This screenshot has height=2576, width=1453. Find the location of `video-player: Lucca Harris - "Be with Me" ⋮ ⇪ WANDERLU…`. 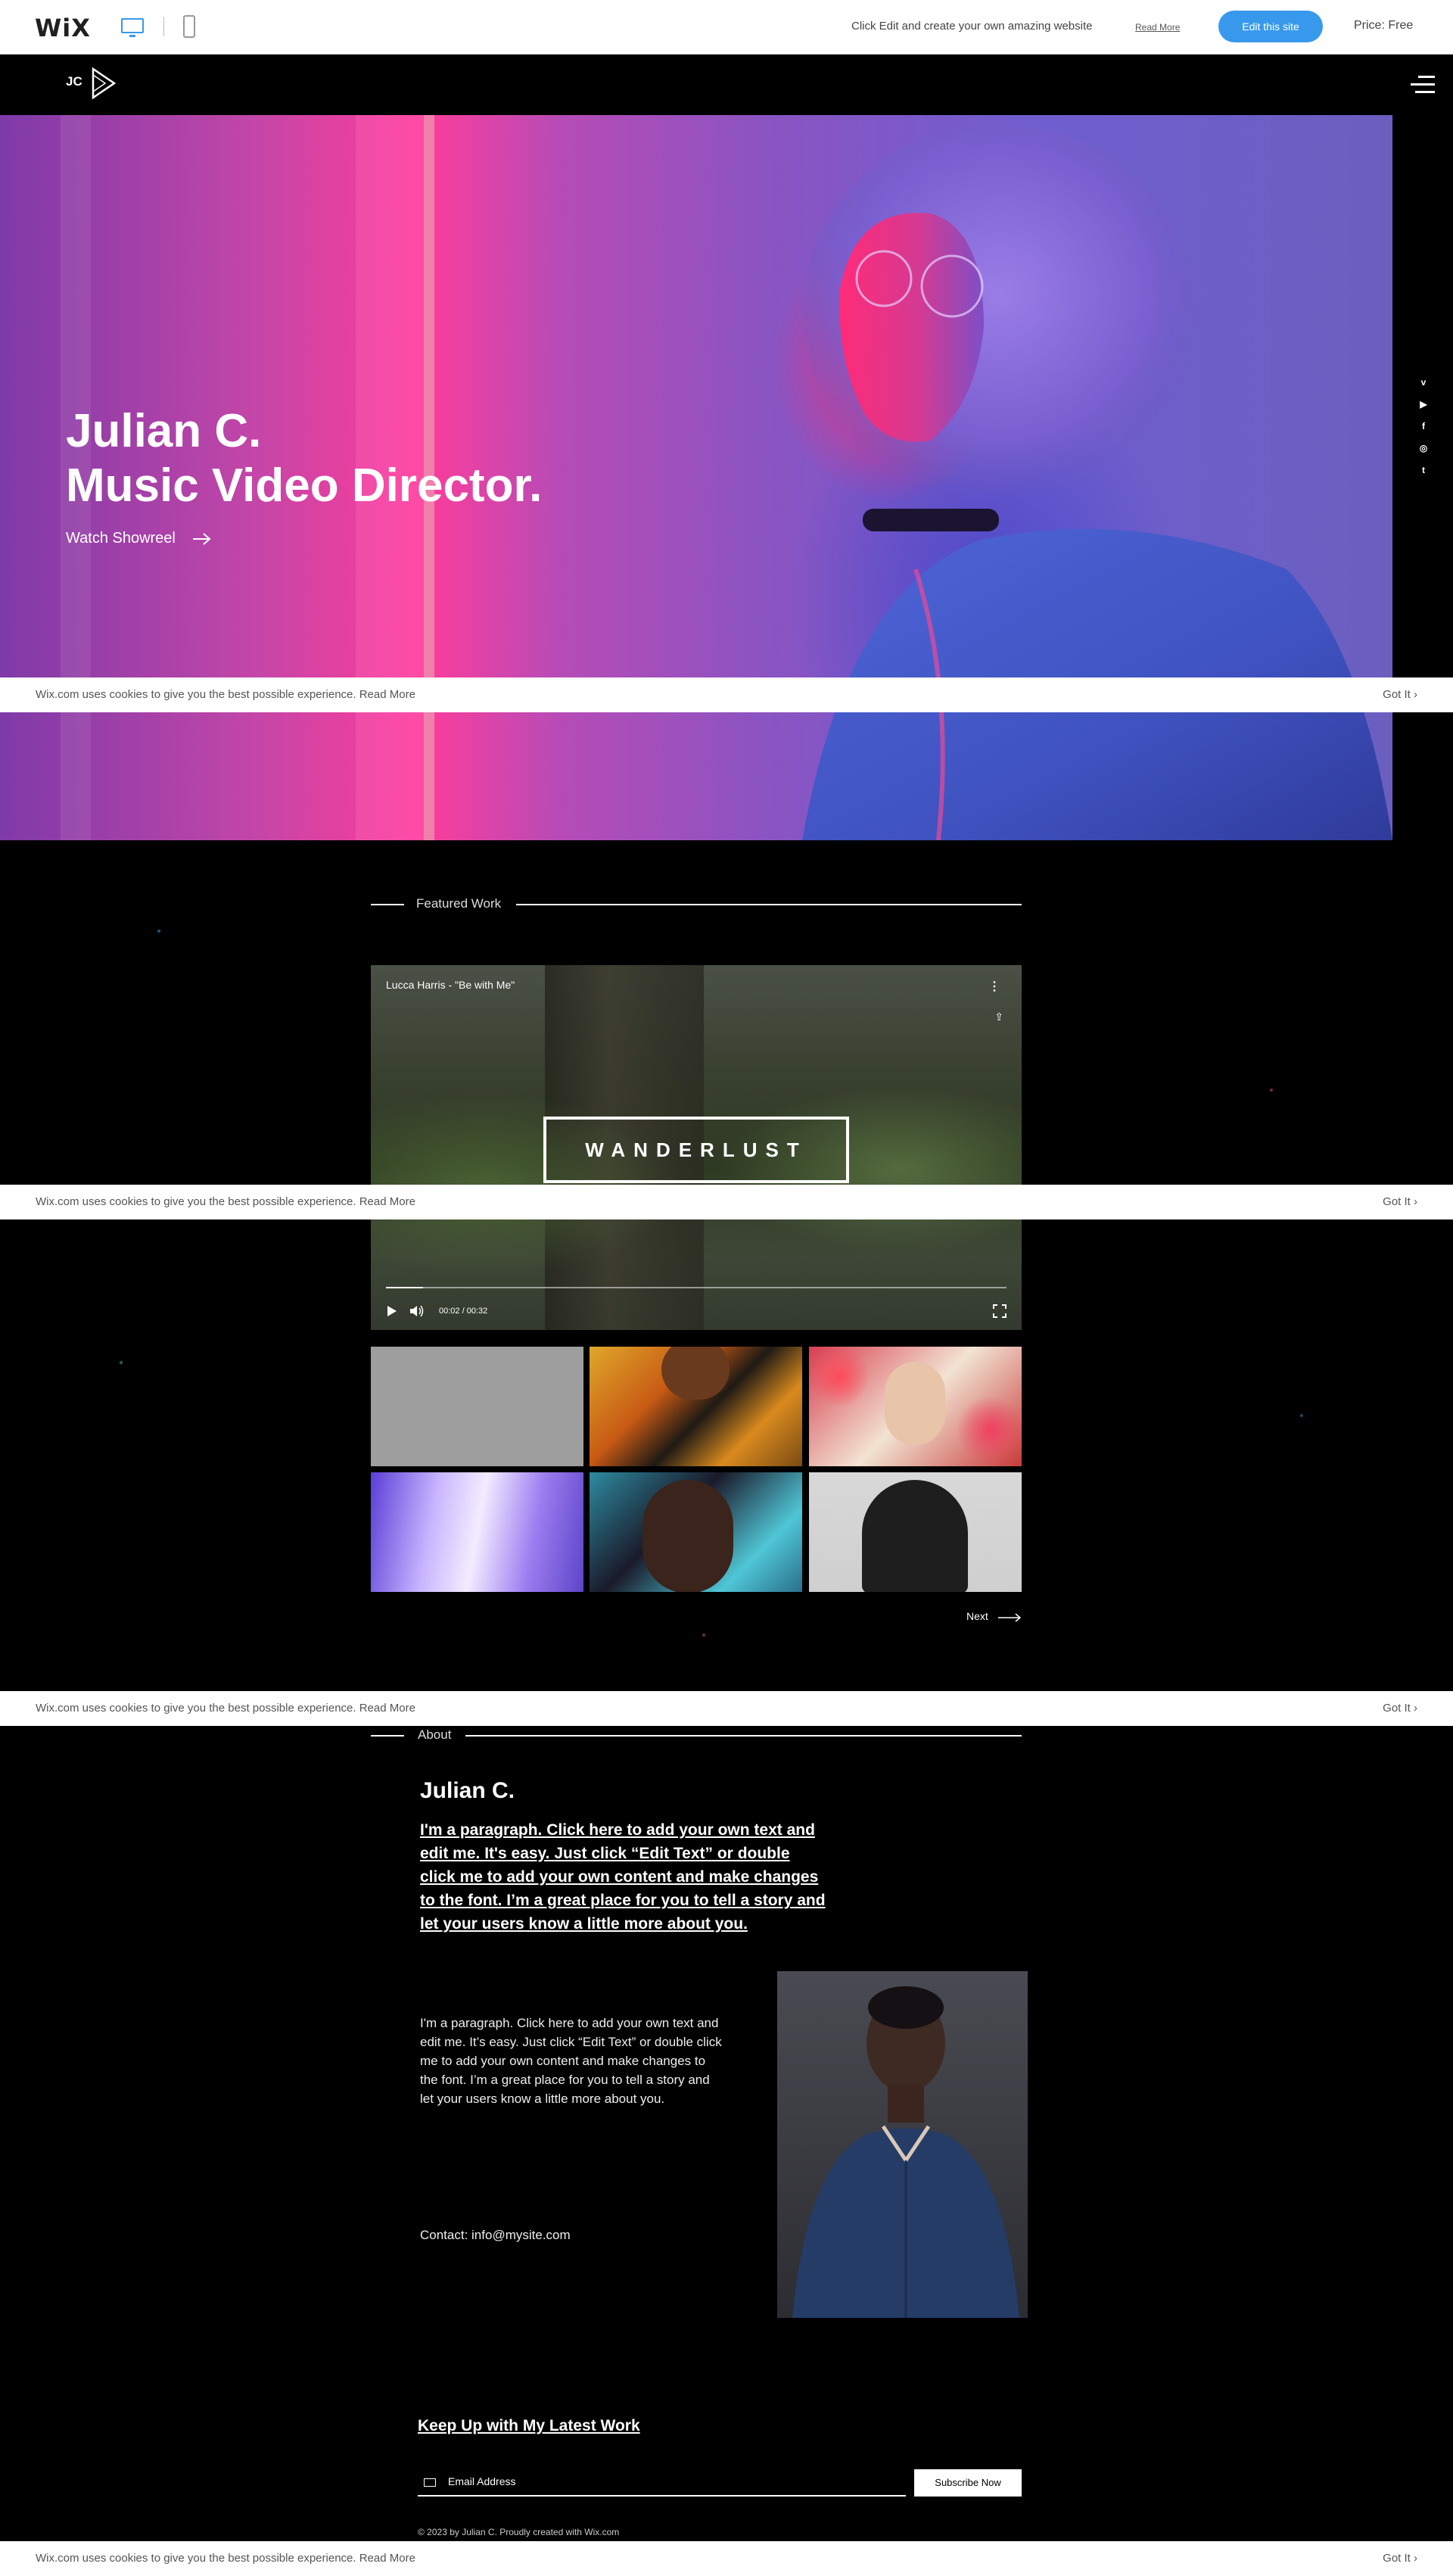

video-player: Lucca Harris - "Be with Me" ⋮ ⇪ WANDERLU… is located at coordinates (696, 1147).